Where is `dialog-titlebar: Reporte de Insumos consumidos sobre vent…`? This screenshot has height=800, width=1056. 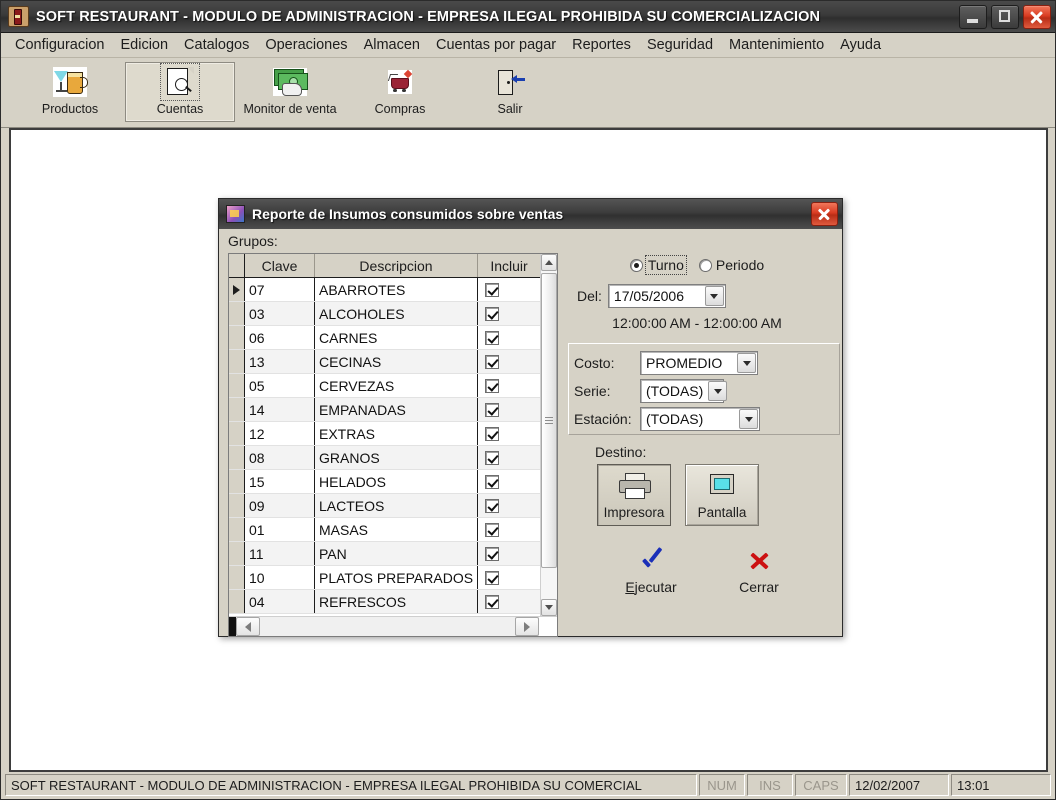
dialog-titlebar: Reporte de Insumos consumidos sobre vent… is located at coordinates (530, 214).